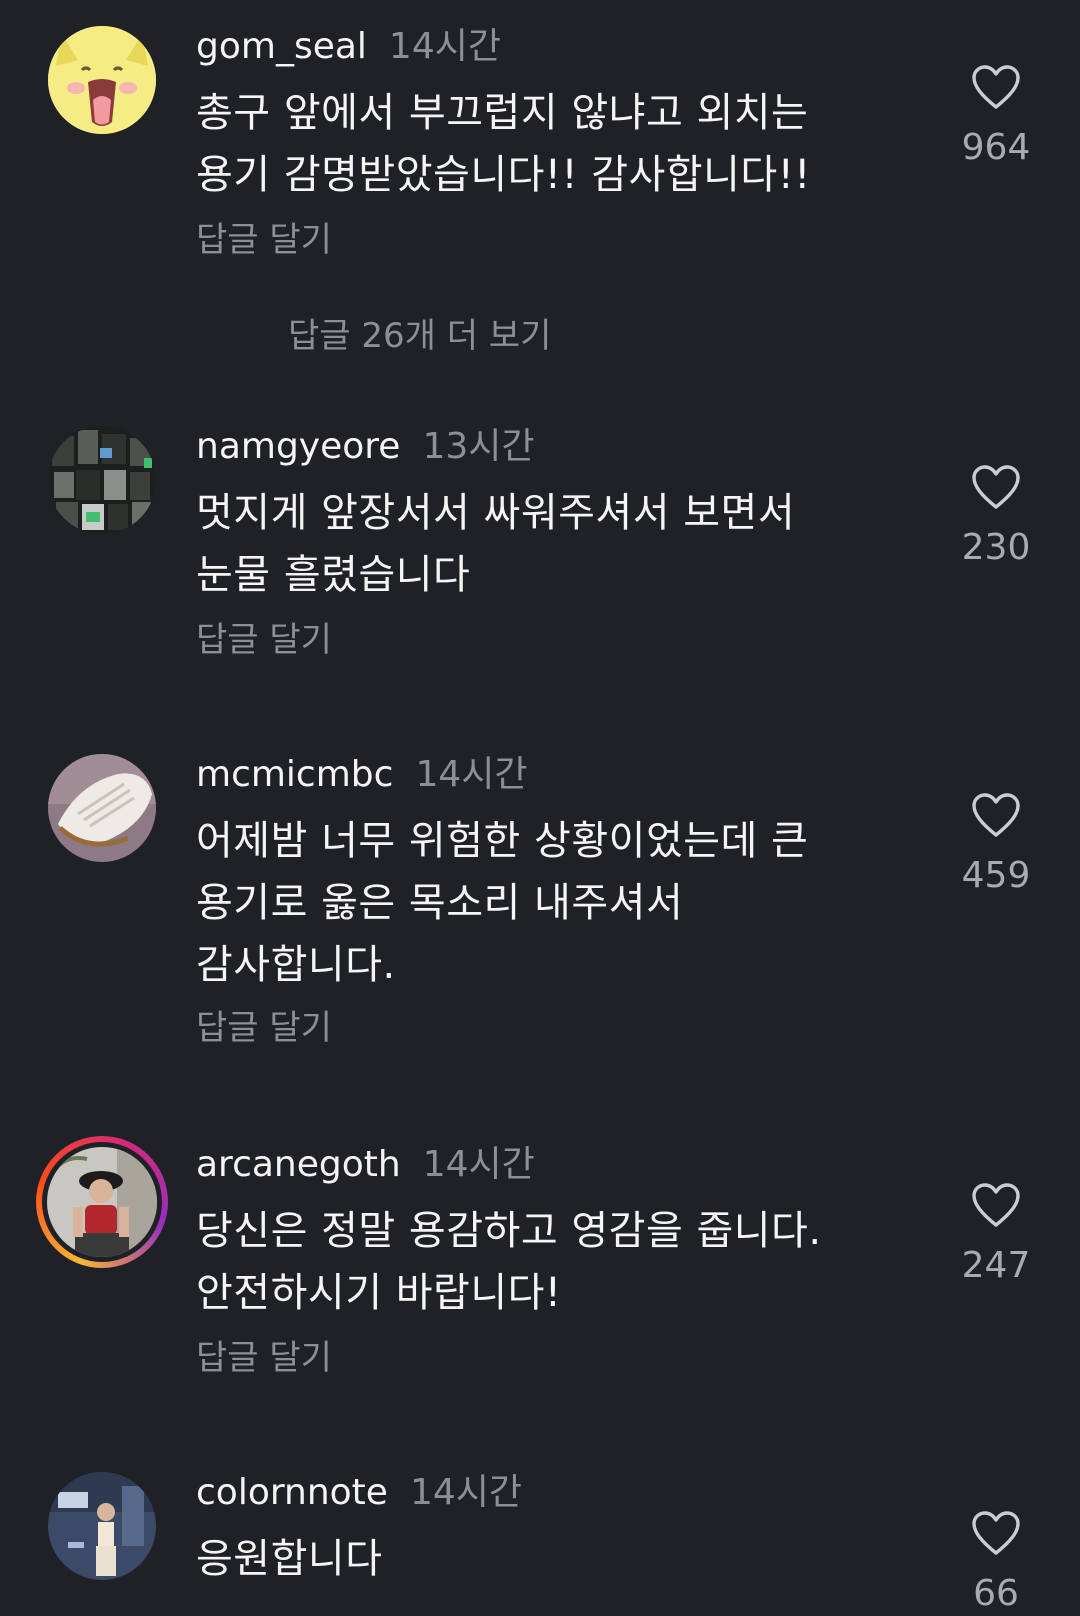 The width and height of the screenshot is (1080, 1616). What do you see at coordinates (996, 845) in the screenshot?
I see `like-button: 459` at bounding box center [996, 845].